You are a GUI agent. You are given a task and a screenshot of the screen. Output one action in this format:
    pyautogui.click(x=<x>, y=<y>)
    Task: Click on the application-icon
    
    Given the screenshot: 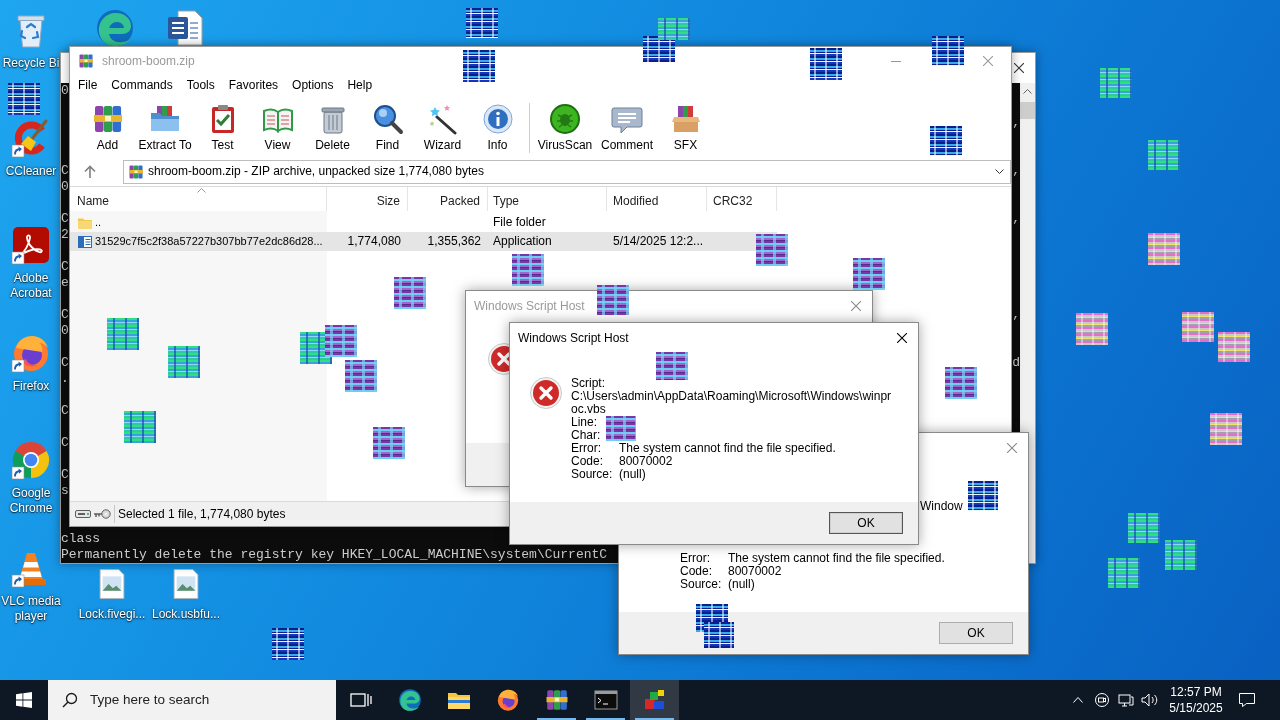 What is the action you would take?
    pyautogui.click(x=85, y=241)
    